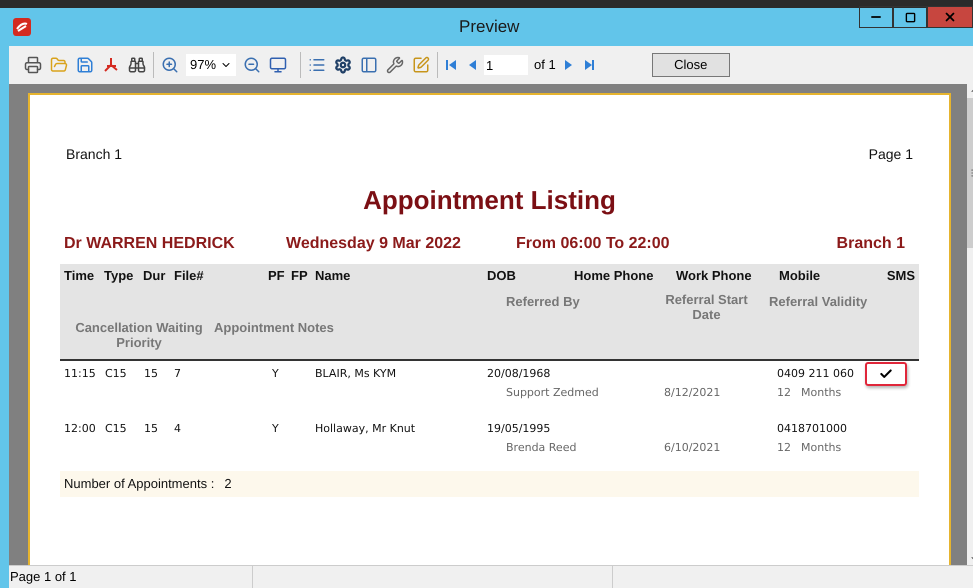 This screenshot has width=973, height=588. Describe the element at coordinates (543, 301) in the screenshot. I see `column-header: Referred By` at that location.